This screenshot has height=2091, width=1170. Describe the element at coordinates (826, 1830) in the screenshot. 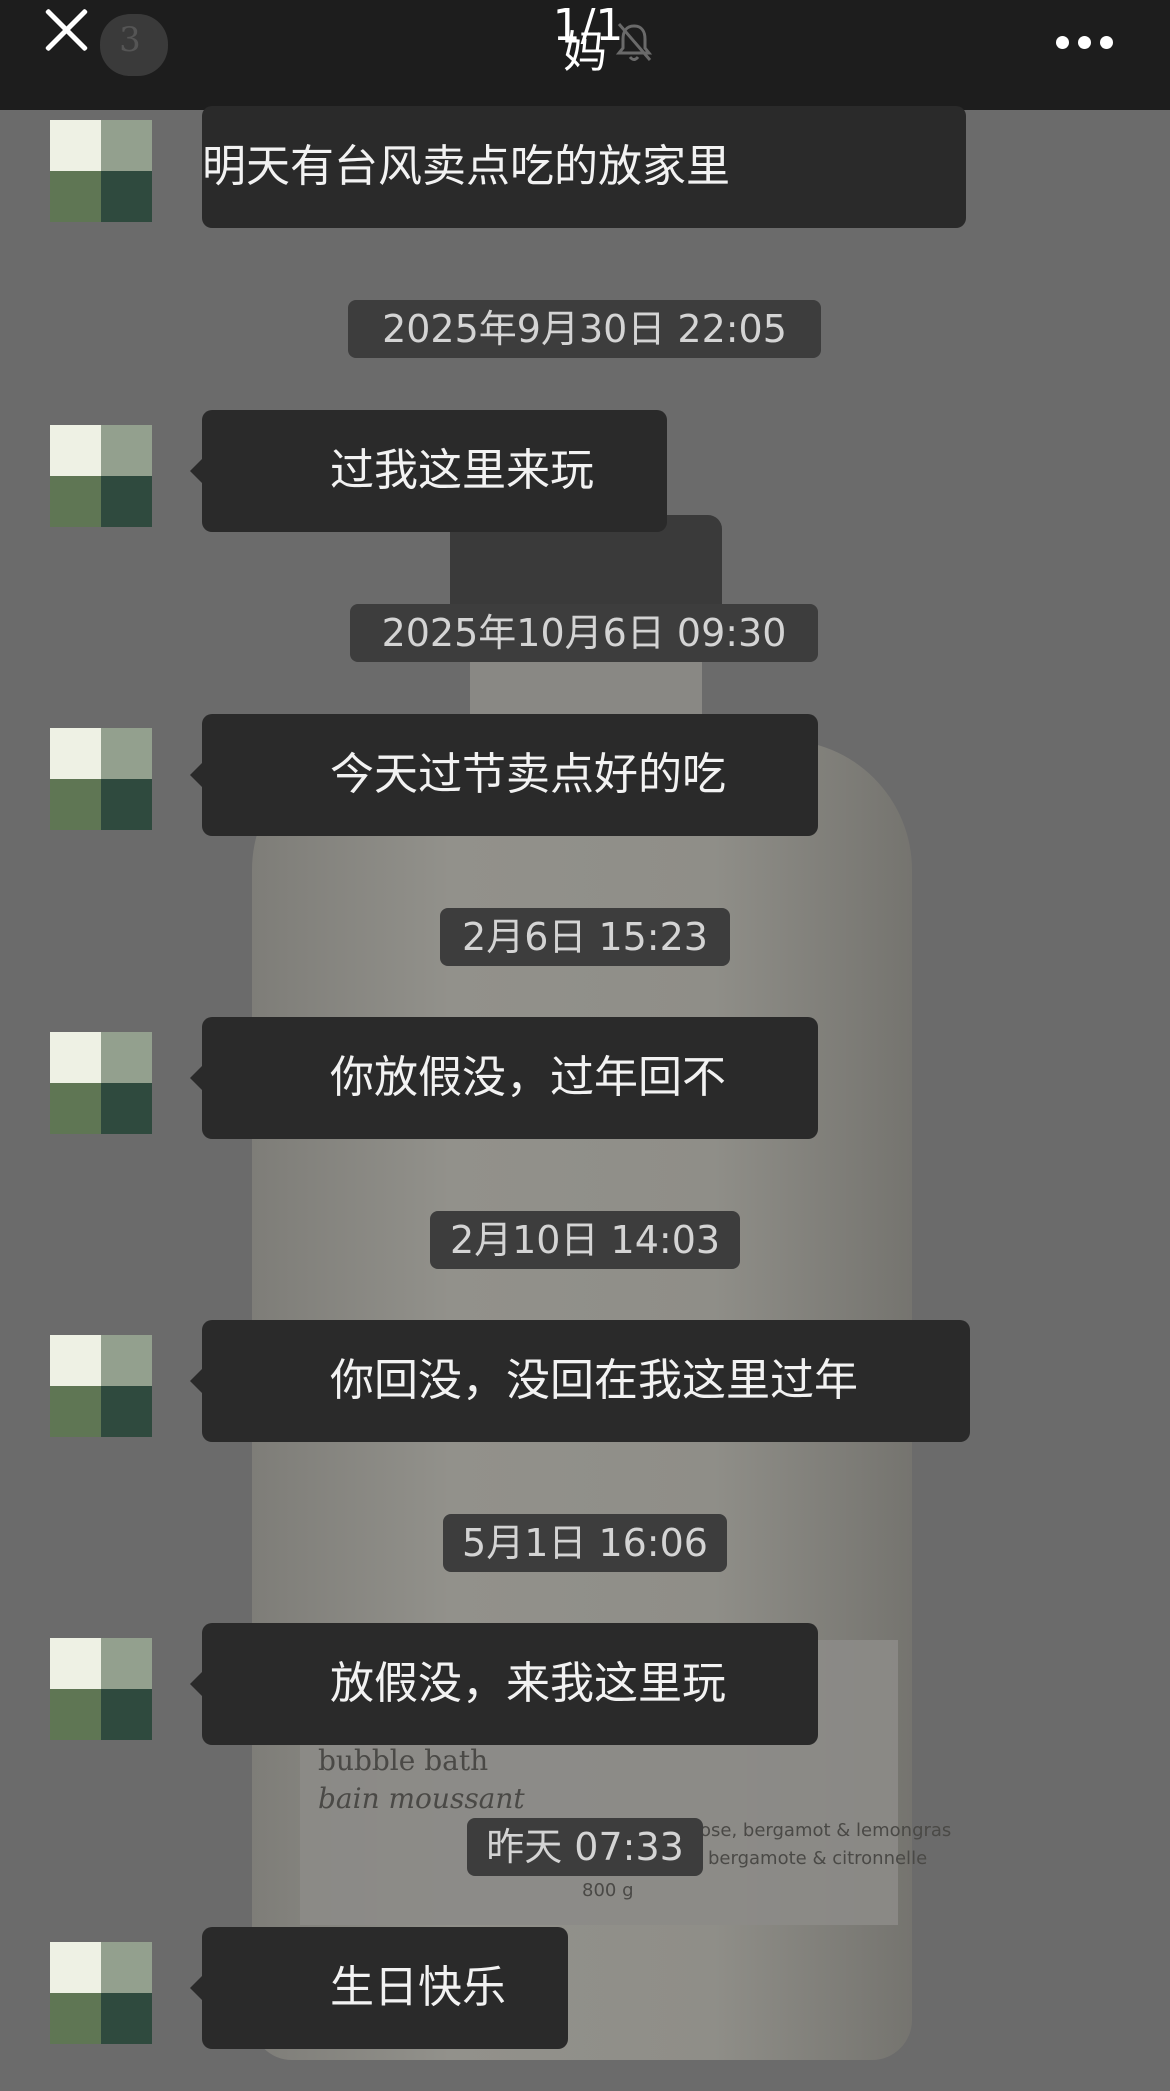

I see `label-line-3: ose, bergamot & lemongras` at that location.